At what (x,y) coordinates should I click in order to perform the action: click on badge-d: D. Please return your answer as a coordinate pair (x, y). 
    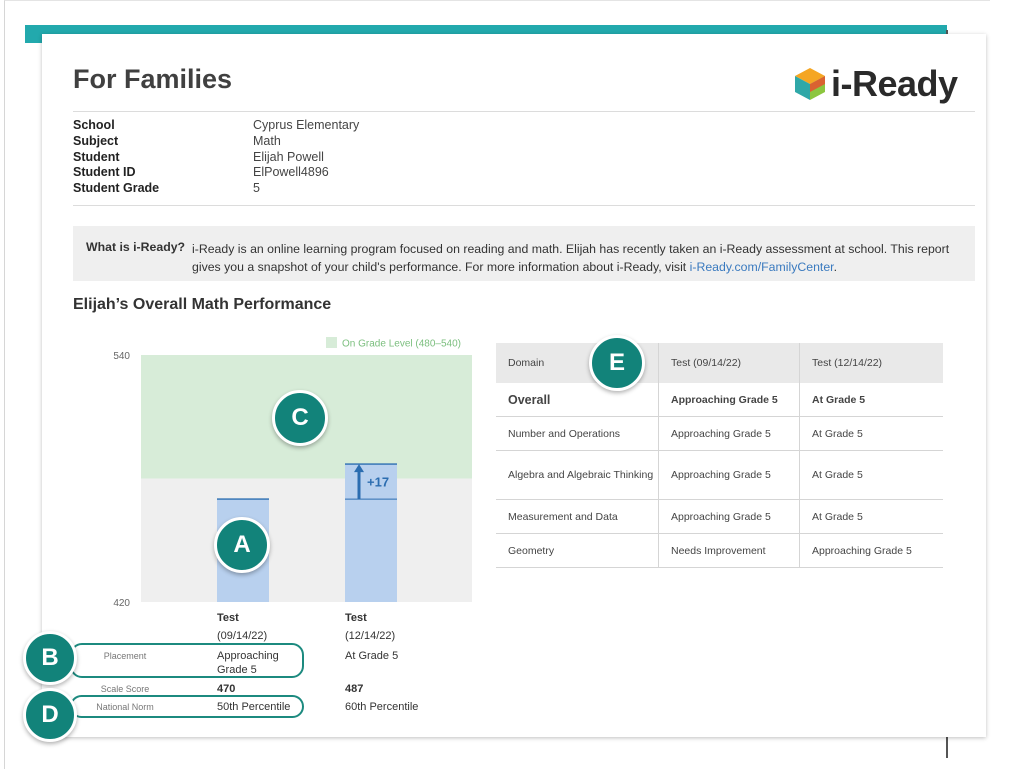
    Looking at the image, I should click on (50, 715).